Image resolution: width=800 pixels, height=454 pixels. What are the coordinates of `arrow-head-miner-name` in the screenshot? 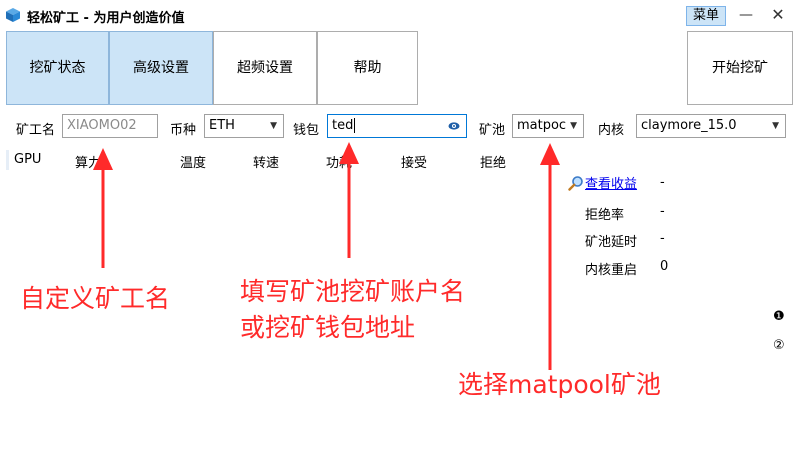 It's located at (103, 159).